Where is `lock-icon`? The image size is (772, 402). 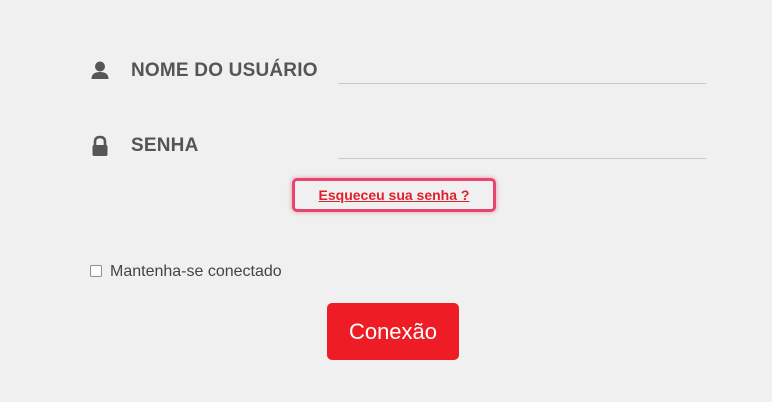
lock-icon is located at coordinates (100, 146).